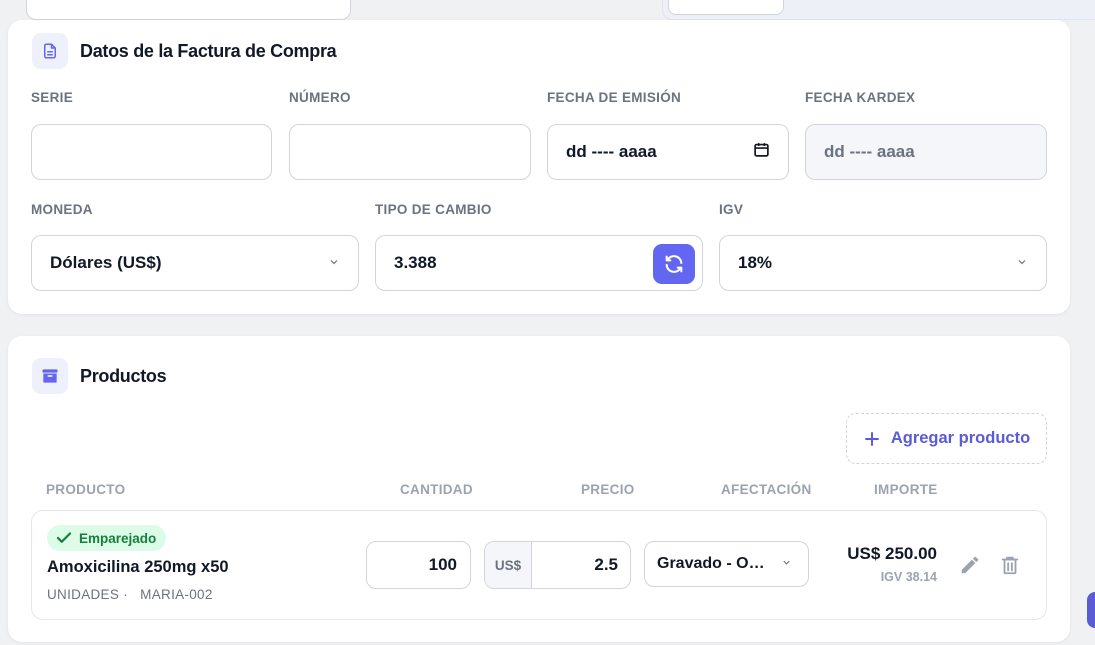  I want to click on moneda-label: MONEDA, so click(62, 209).